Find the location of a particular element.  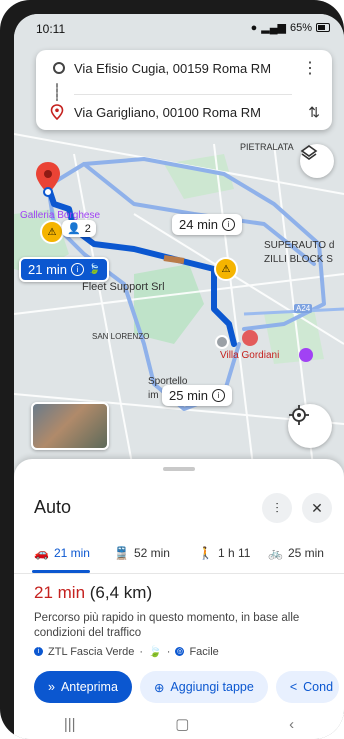

bike-icon: 🚲 is located at coordinates (275, 553).